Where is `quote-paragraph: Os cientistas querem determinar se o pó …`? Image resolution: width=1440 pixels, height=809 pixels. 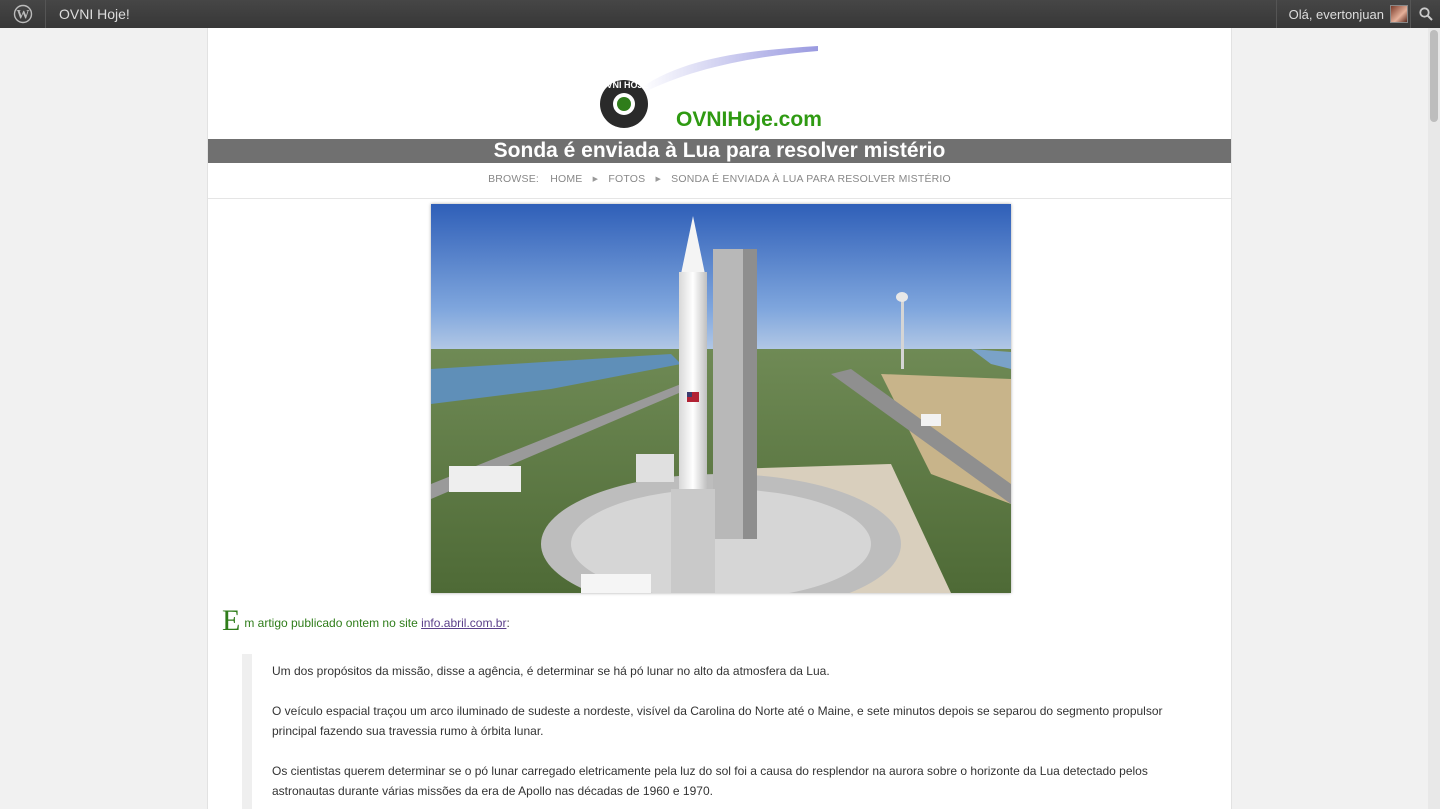 quote-paragraph: Os cientistas querem determinar se o pó … is located at coordinates (710, 781).